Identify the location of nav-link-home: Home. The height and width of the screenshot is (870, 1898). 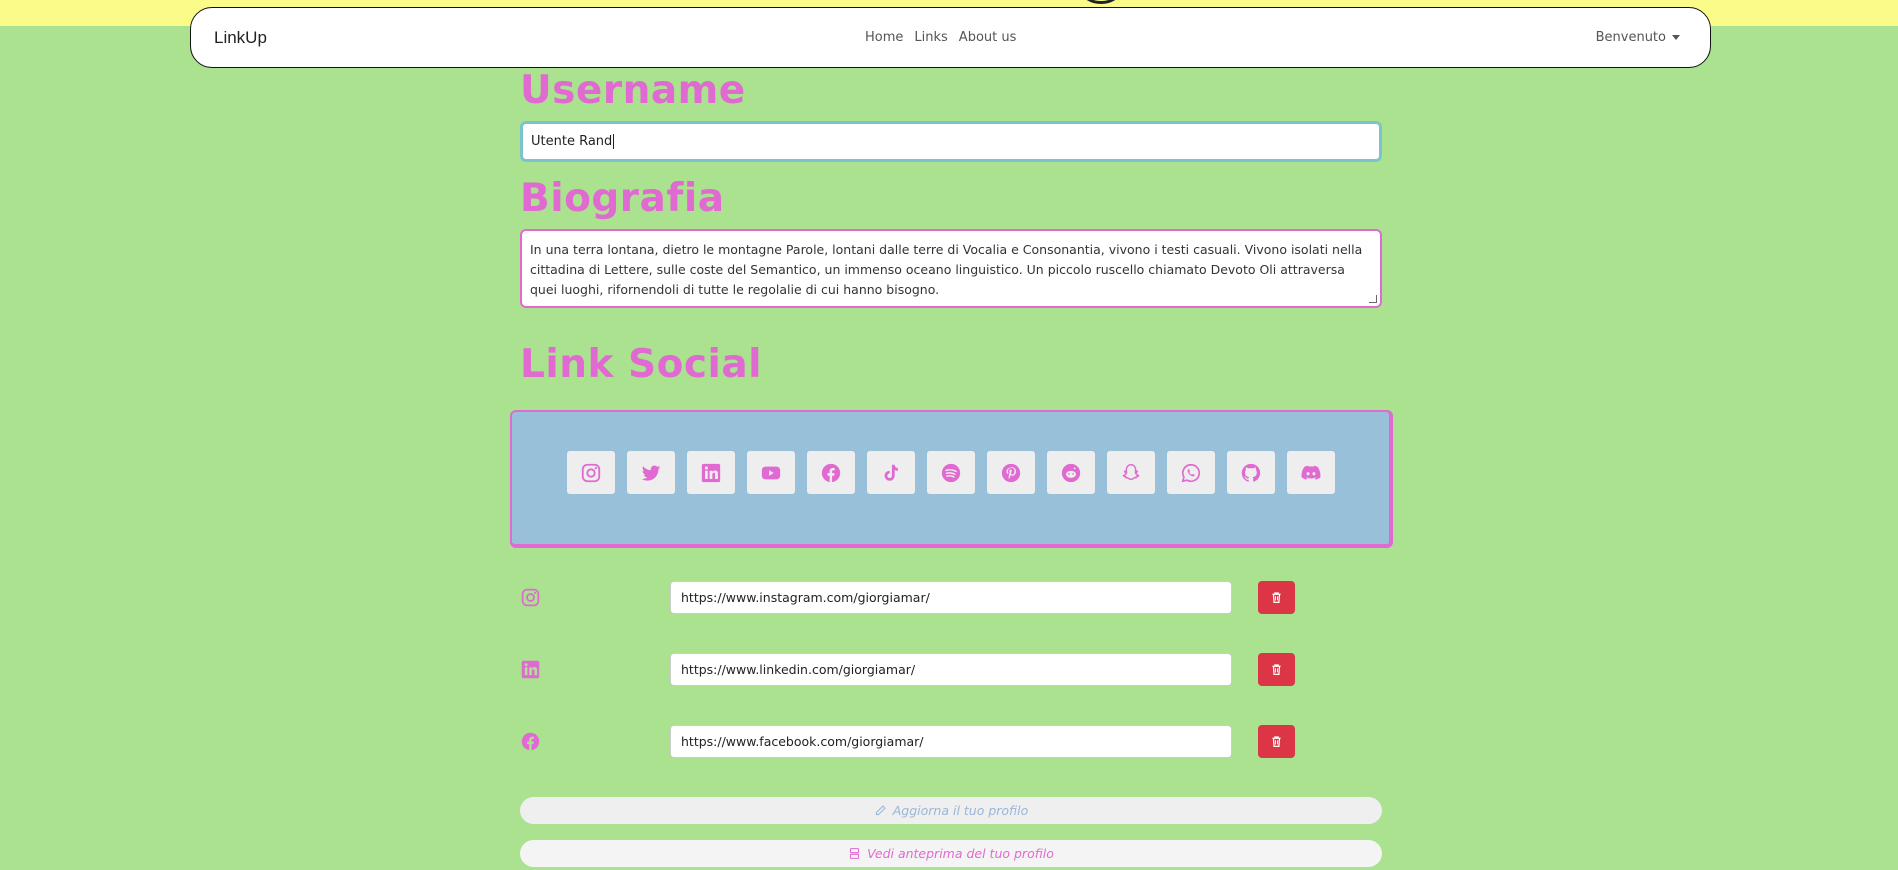
(884, 37).